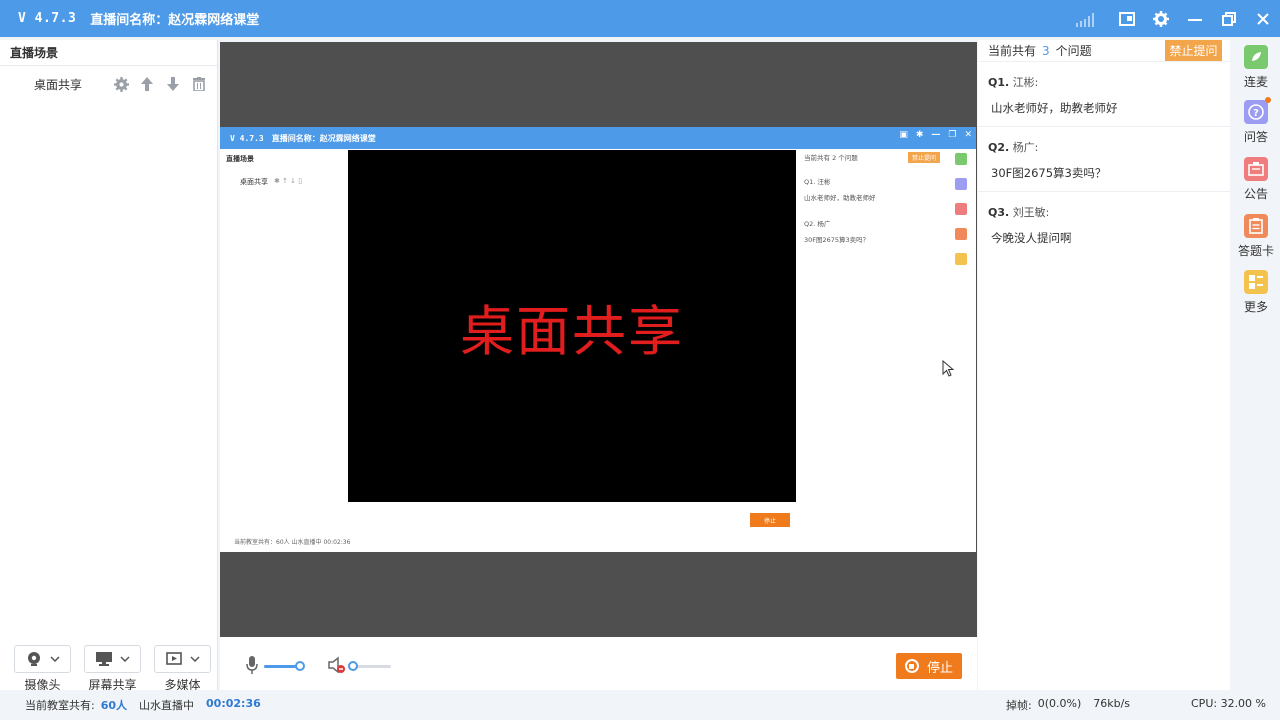  I want to click on signal-icon, so click(1085, 19).